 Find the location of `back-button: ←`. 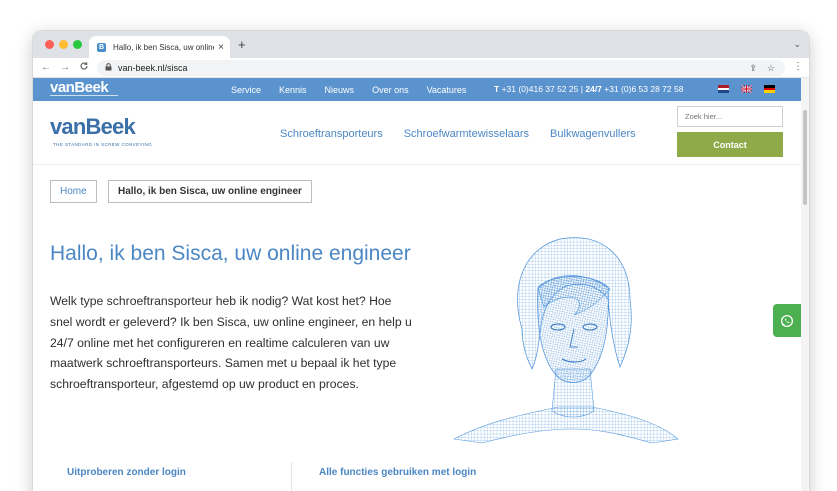

back-button: ← is located at coordinates (46, 67).